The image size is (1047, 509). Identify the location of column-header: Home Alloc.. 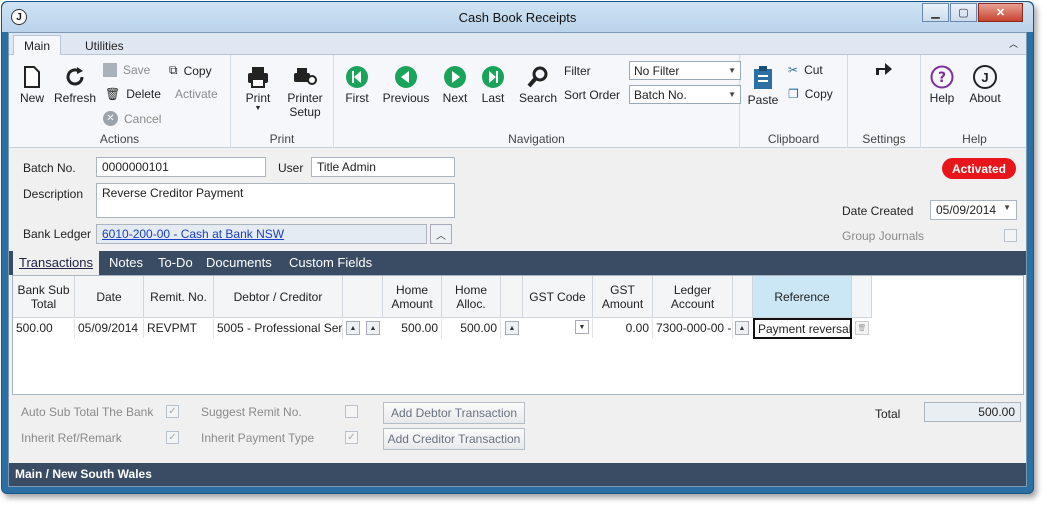
(471, 297).